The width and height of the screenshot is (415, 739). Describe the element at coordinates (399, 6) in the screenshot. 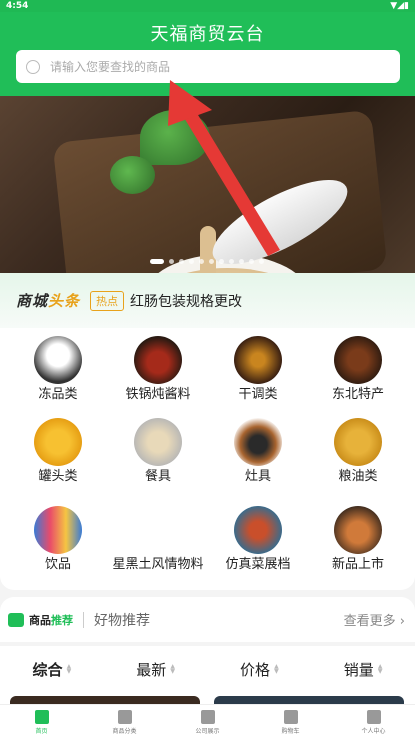

I see `status-icons: ▼◢▮` at that location.